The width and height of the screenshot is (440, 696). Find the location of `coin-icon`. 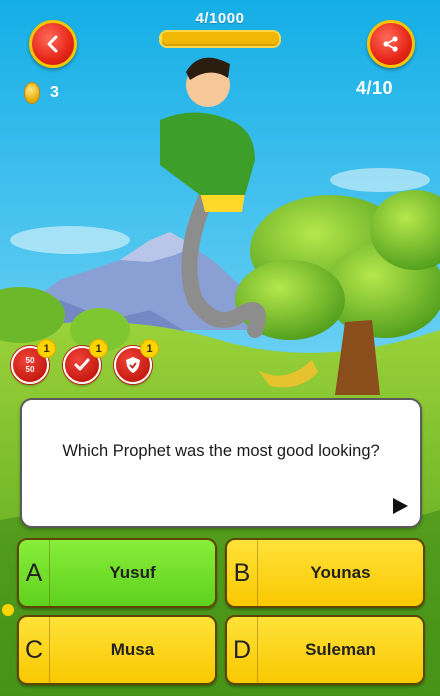

coin-icon is located at coordinates (32, 93).